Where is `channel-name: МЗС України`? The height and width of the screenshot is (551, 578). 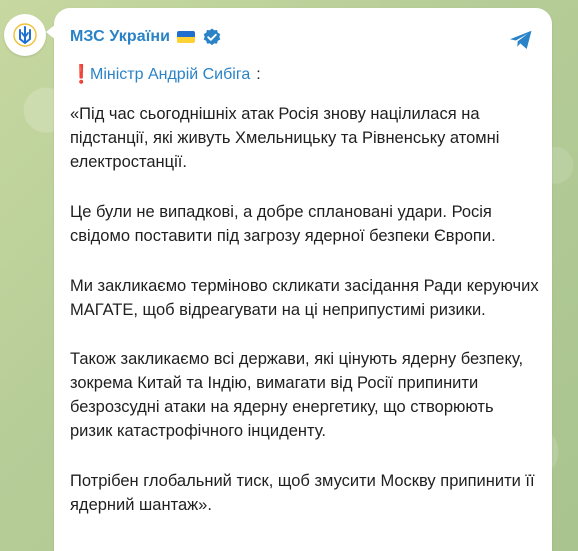
channel-name: МЗС України is located at coordinates (120, 37).